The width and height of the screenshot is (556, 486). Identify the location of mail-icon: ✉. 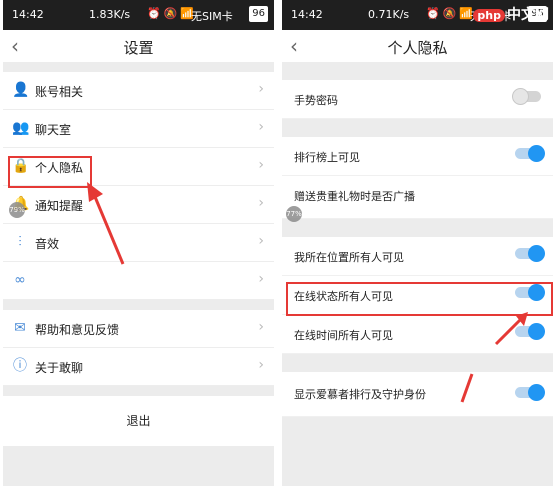
(20, 328).